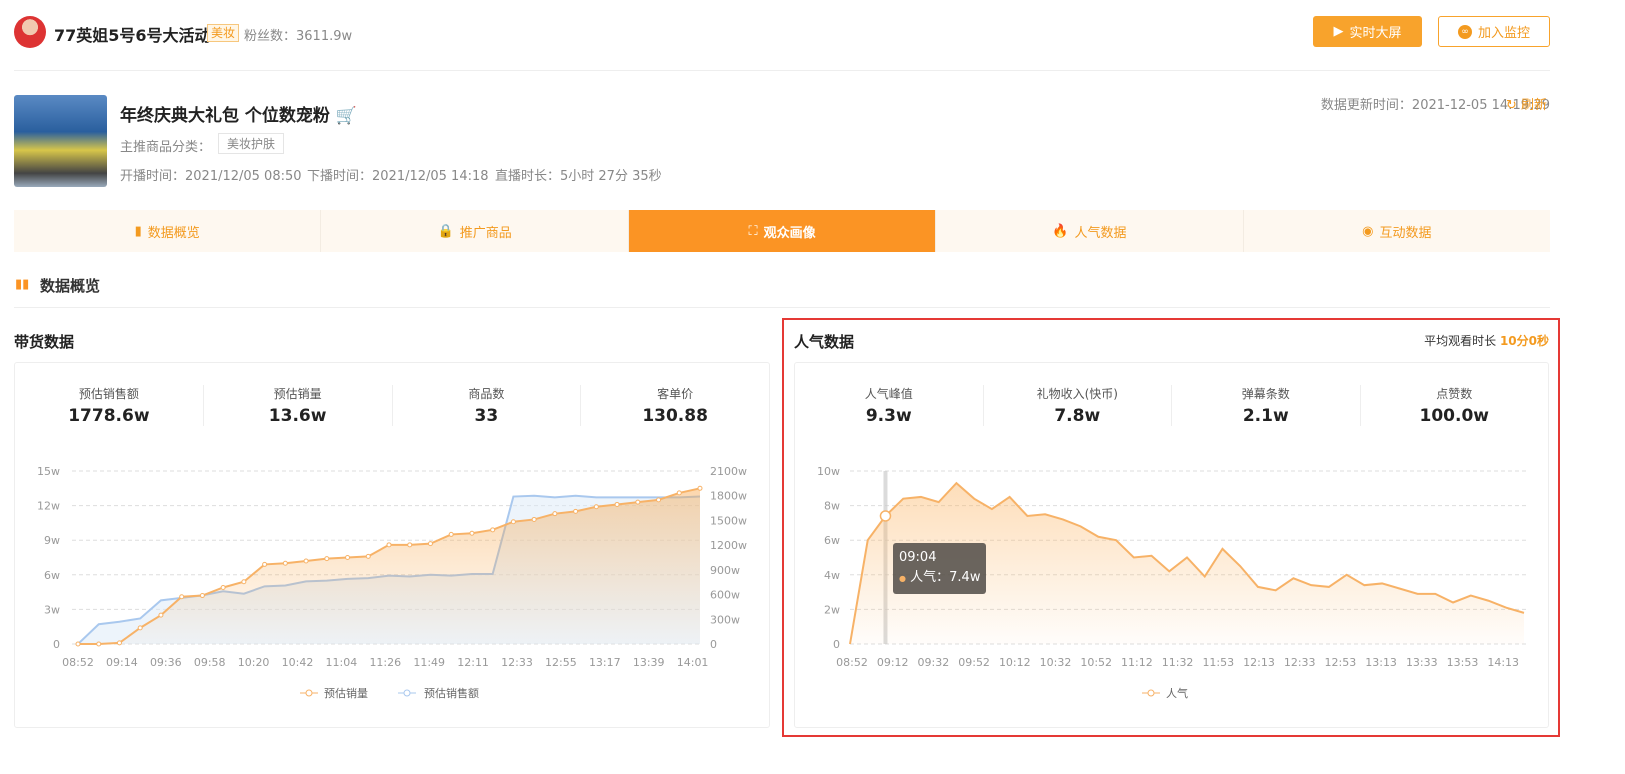 Image resolution: width=1625 pixels, height=774 pixels. I want to click on stat-unit-price: 客单价 130.88, so click(675, 405).